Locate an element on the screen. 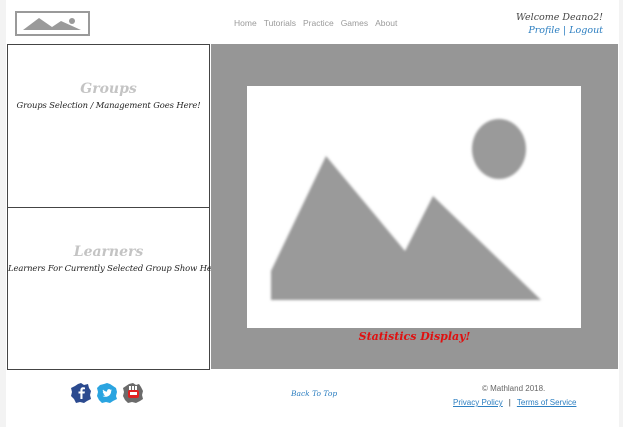 The image size is (623, 427). social-links is located at coordinates (107, 393).